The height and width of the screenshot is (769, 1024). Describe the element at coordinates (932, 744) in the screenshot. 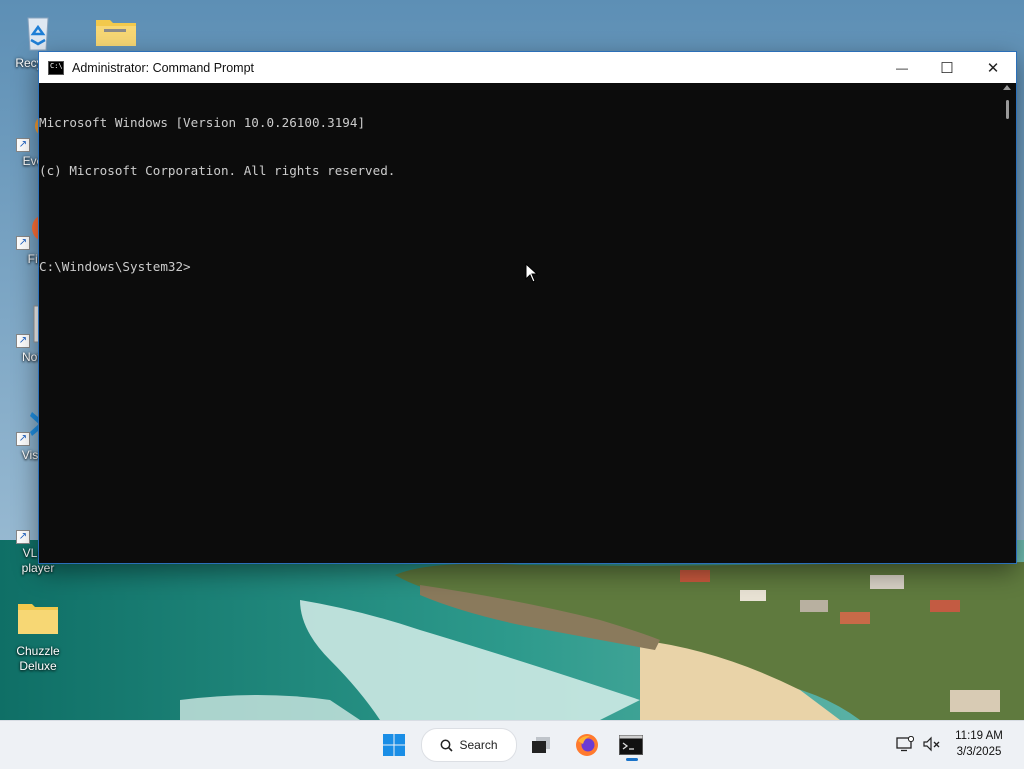

I see `volume-muted-icon` at that location.